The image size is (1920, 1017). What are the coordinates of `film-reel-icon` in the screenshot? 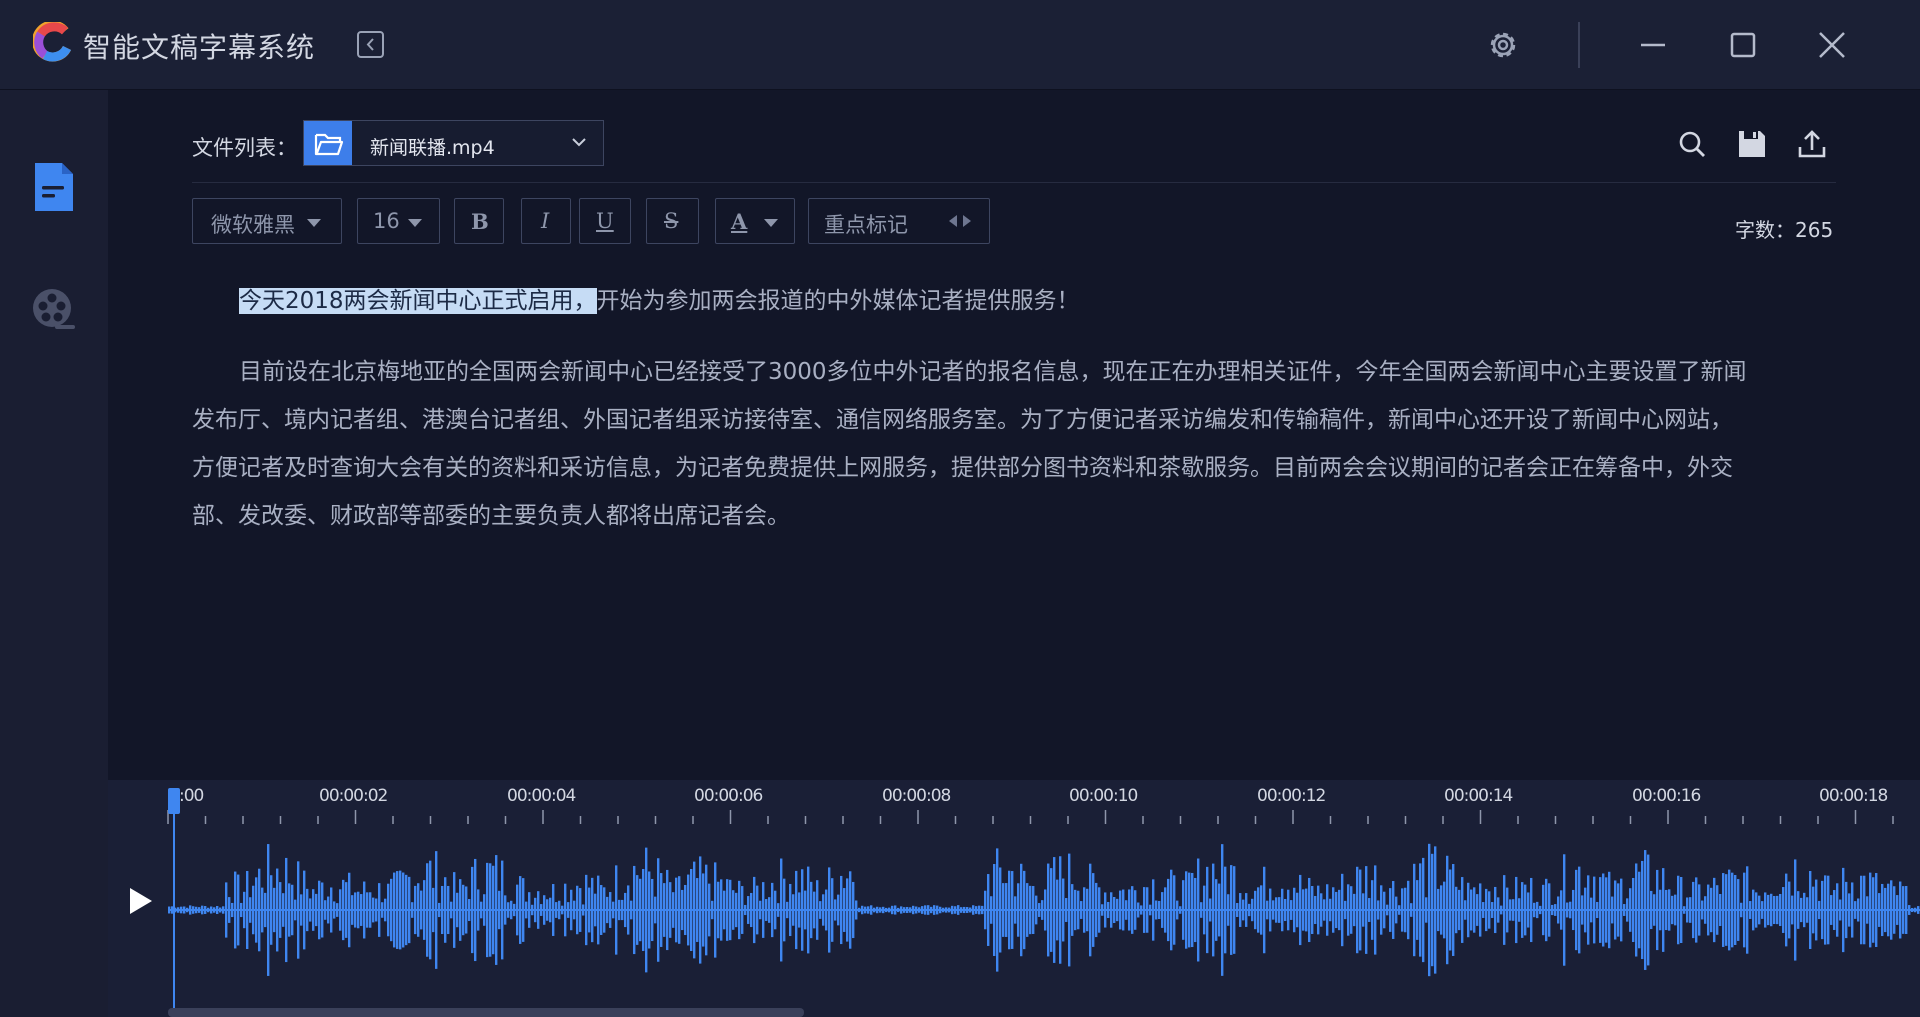 It's located at (54, 309).